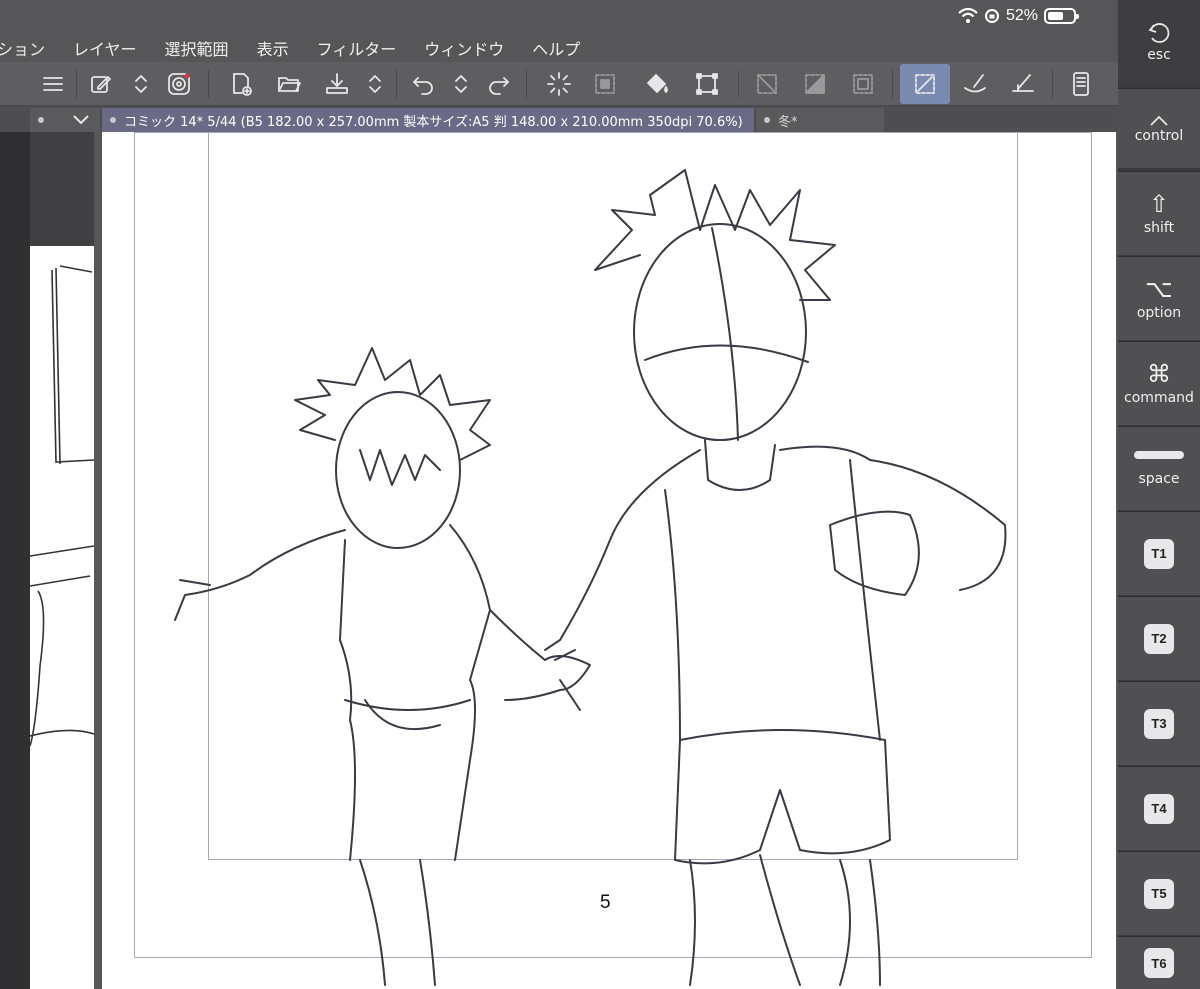  I want to click on t4-key: T4, so click(1159, 808).